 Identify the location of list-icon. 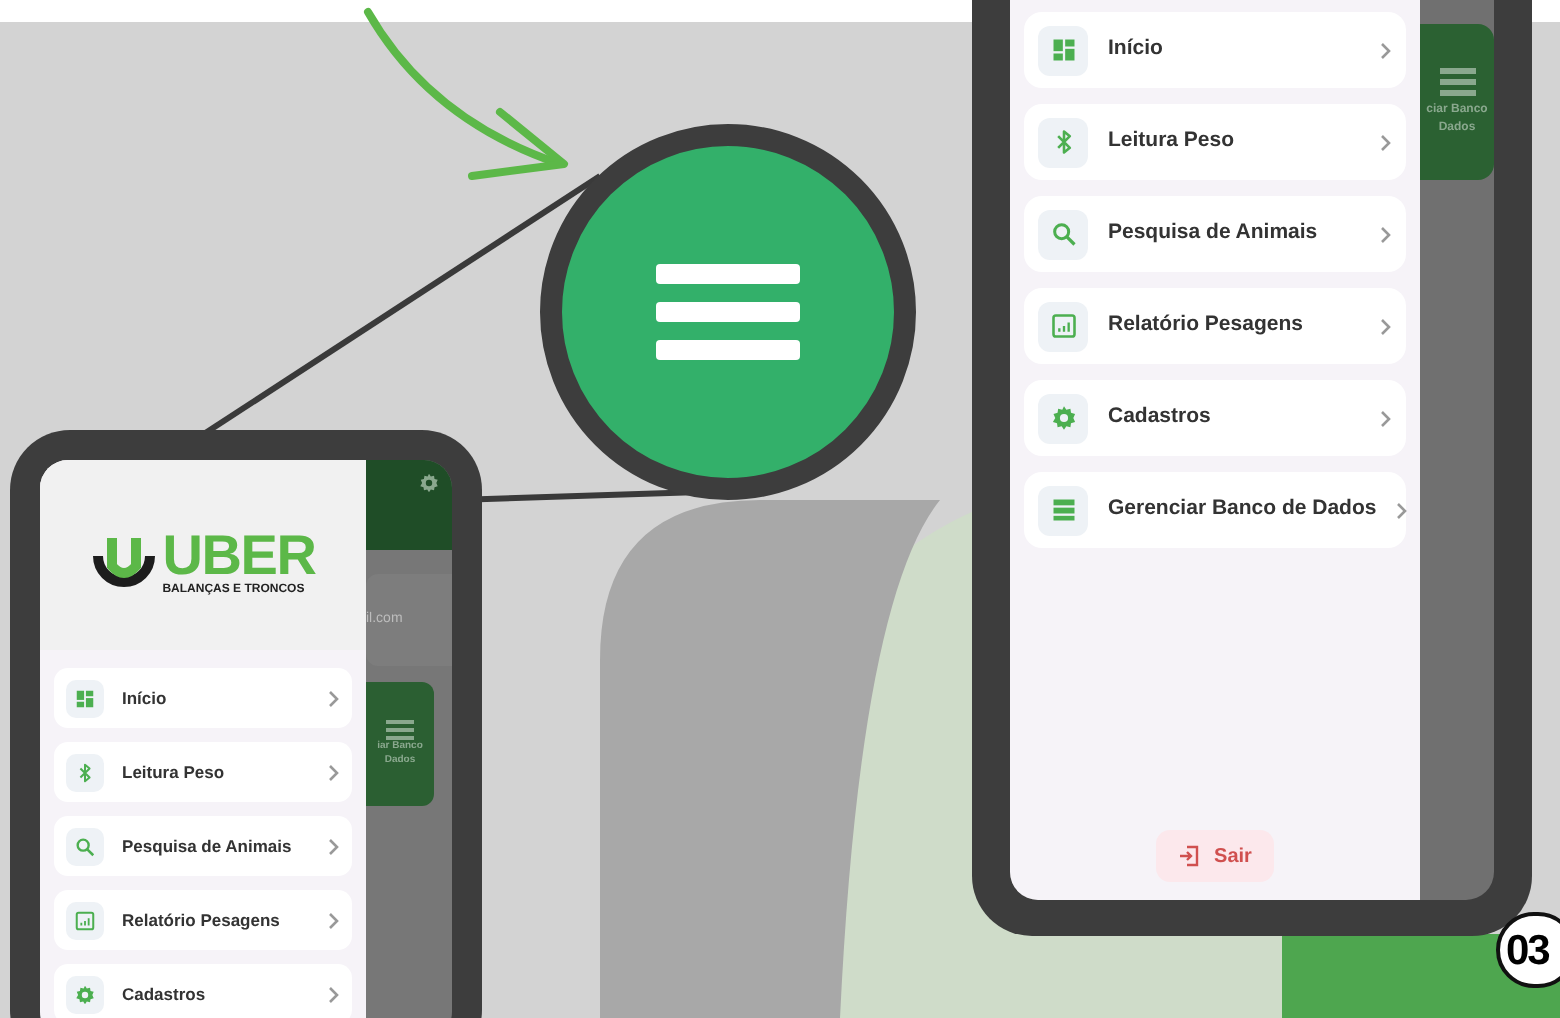
(1063, 510).